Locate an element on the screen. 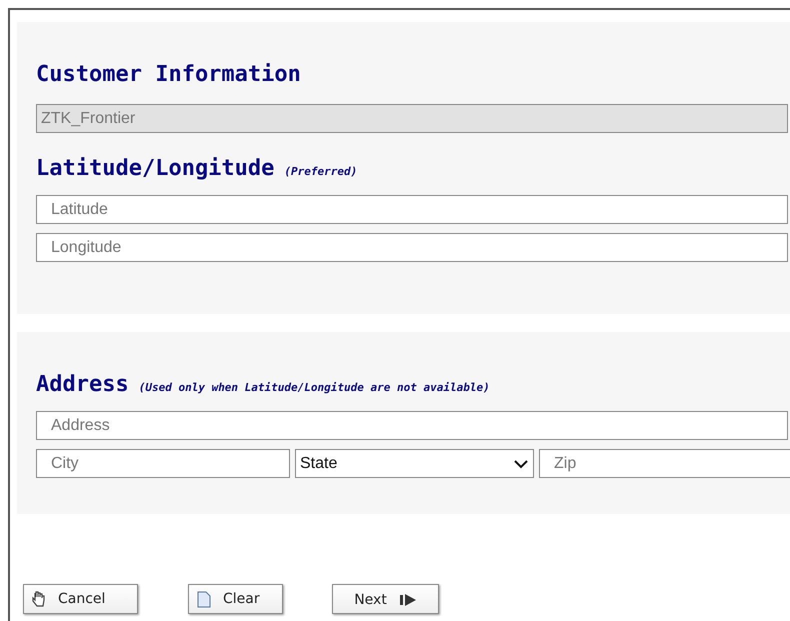 This screenshot has height=621, width=790. document-icon is located at coordinates (204, 599).